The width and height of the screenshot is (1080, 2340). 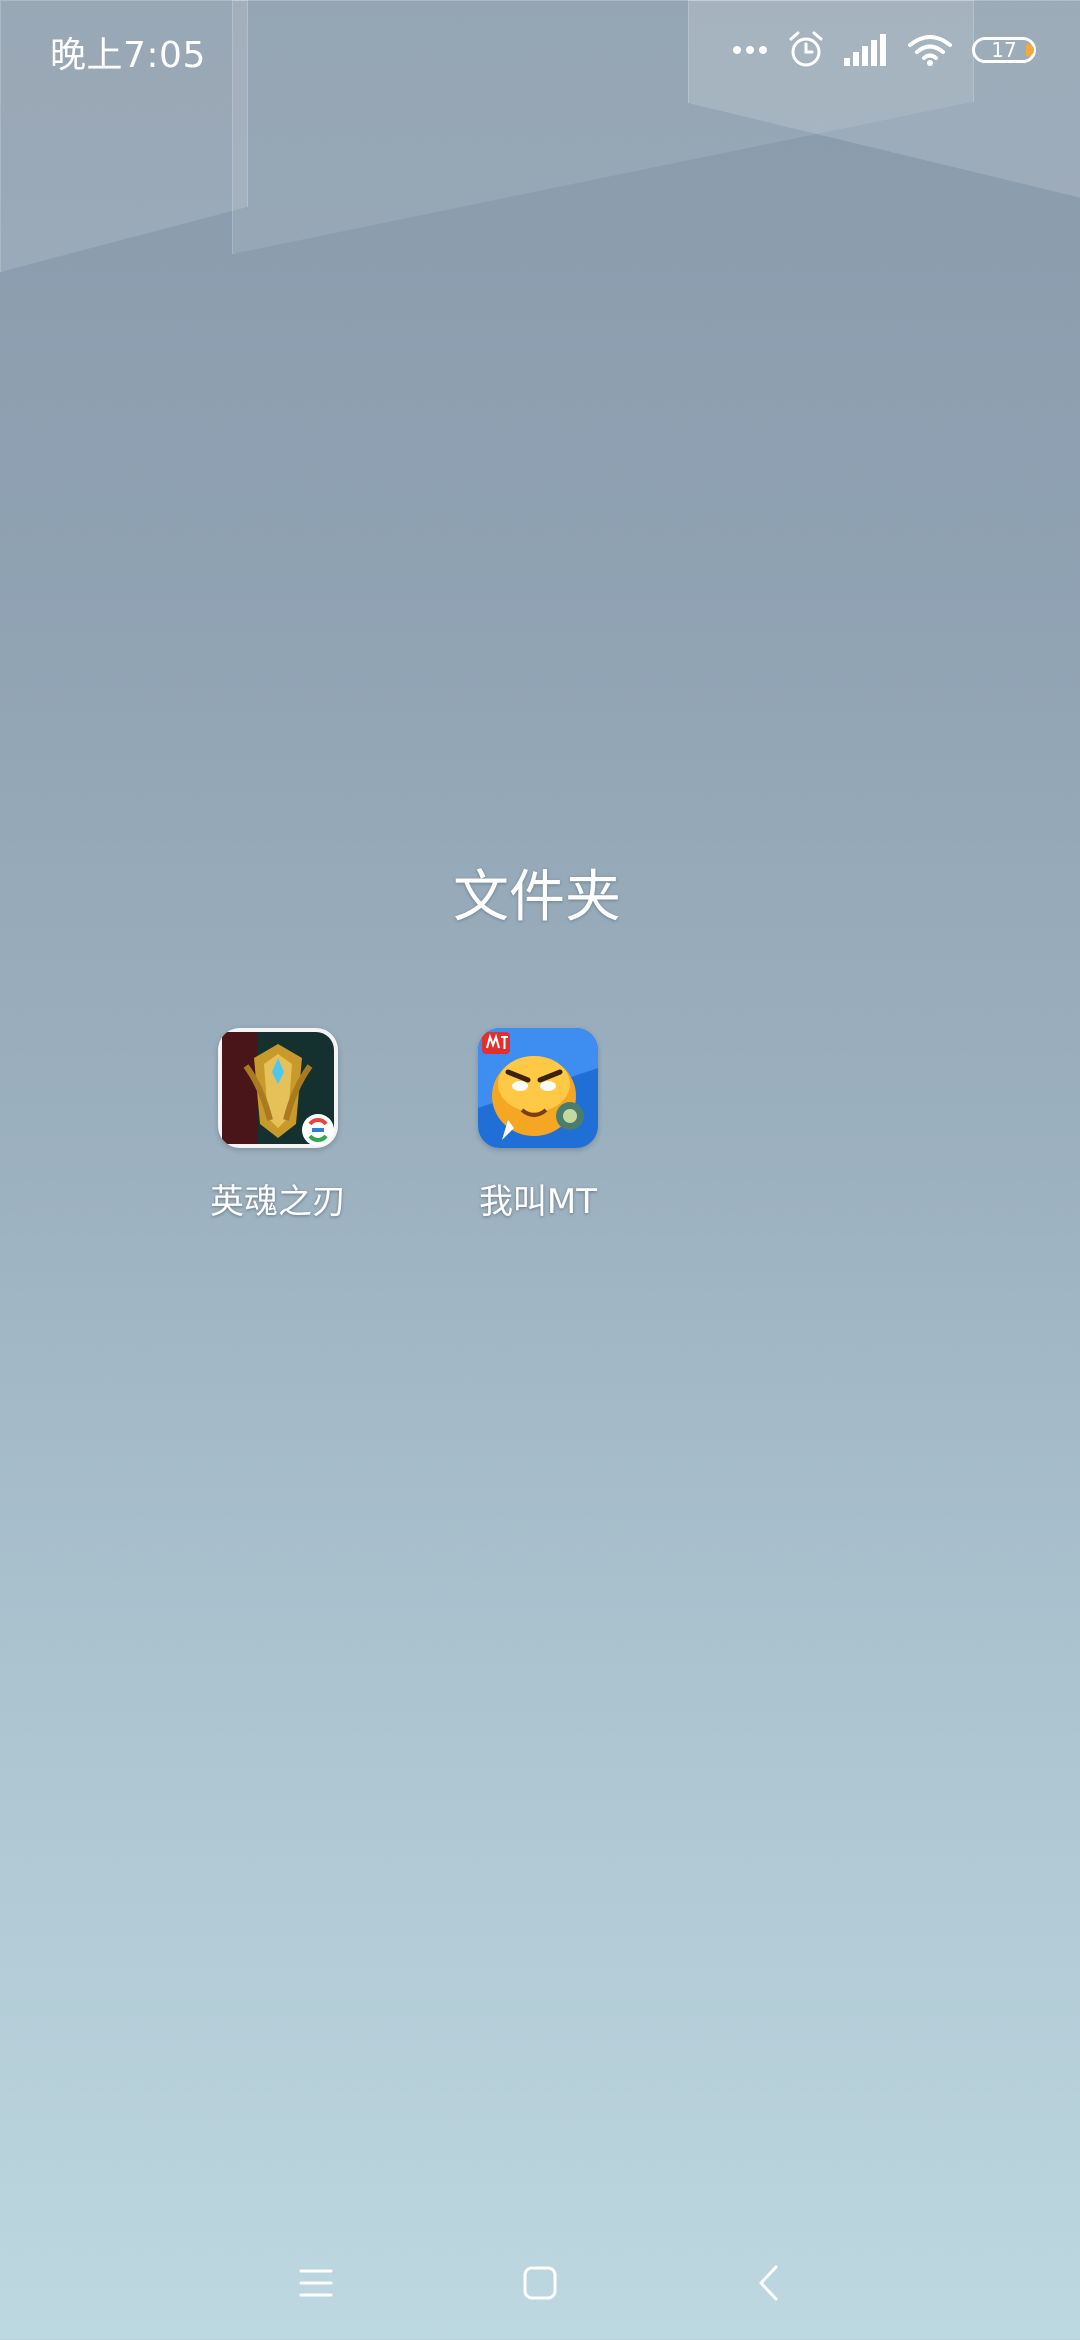 I want to click on app-label: 英魂之刃, so click(x=278, y=1202).